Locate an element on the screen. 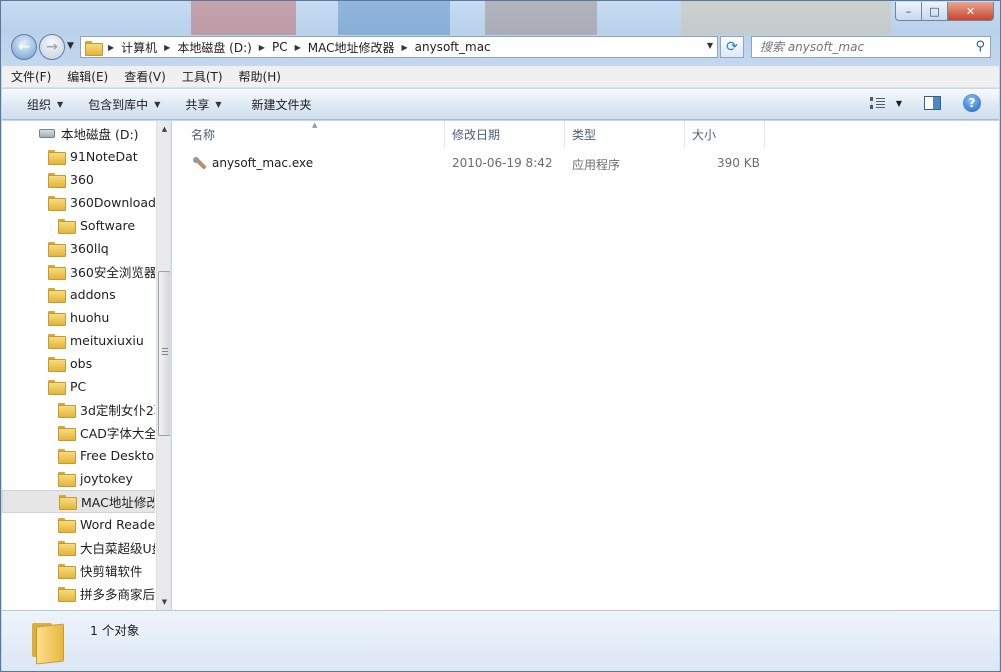 Image resolution: width=1001 pixels, height=672 pixels. change-view-button: ▼ is located at coordinates (885, 103).